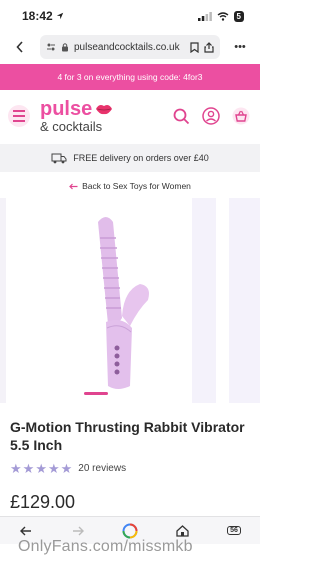 The image size is (320, 563). I want to click on location-arrow-icon, so click(59, 16).